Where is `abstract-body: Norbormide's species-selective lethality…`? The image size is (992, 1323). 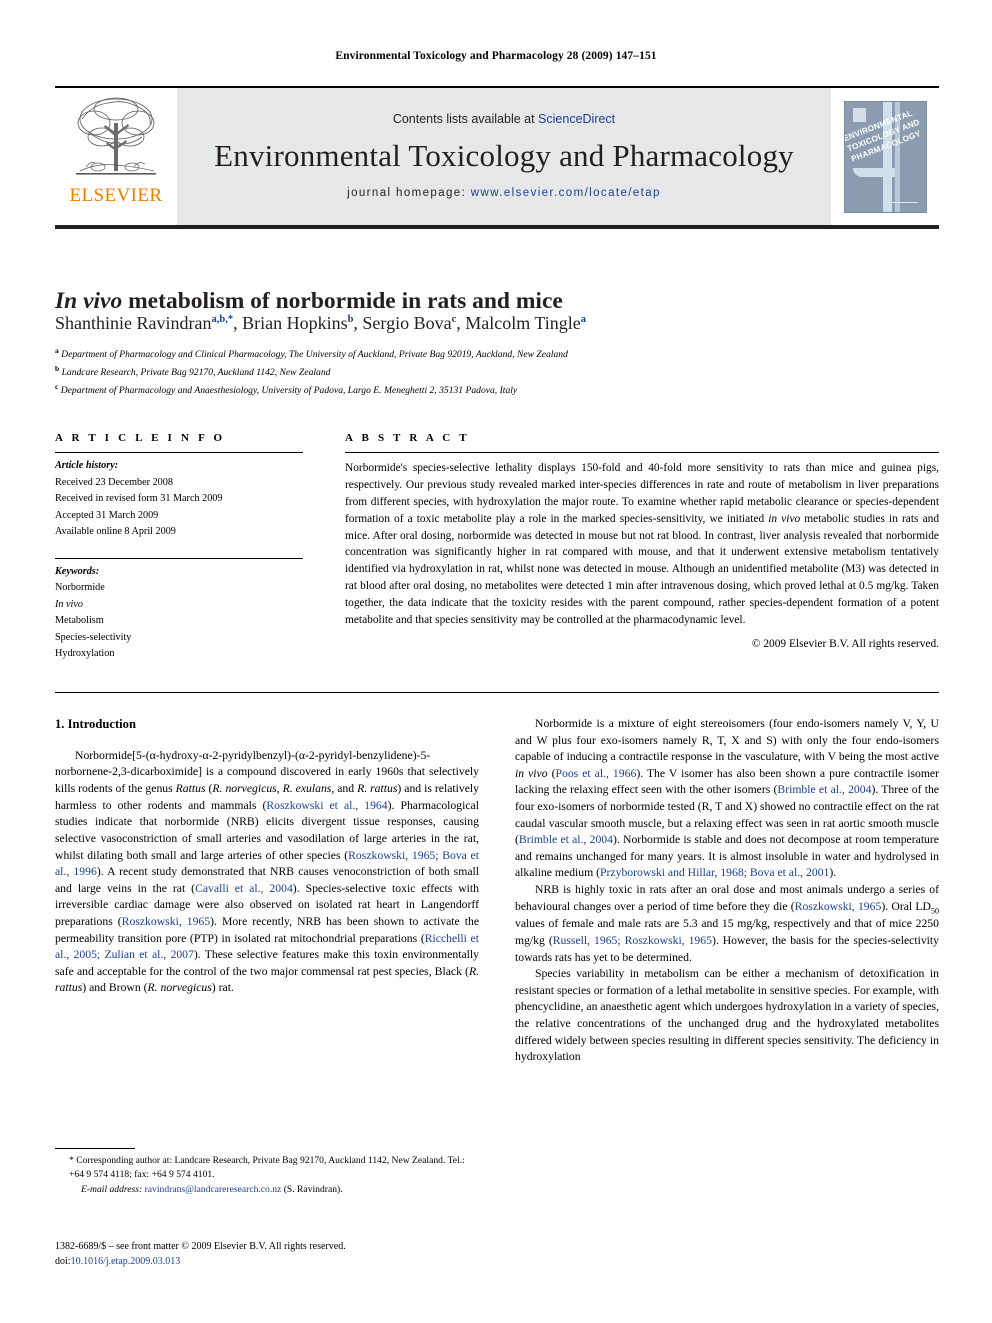
abstract-body: Norbormide's species-selective lethality… is located at coordinates (642, 544).